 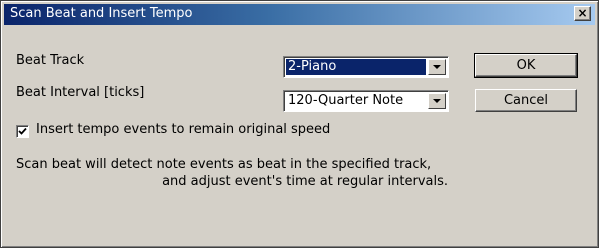 I want to click on title-bar: Scan Beat and Insert Tempo ×, so click(x=299, y=14).